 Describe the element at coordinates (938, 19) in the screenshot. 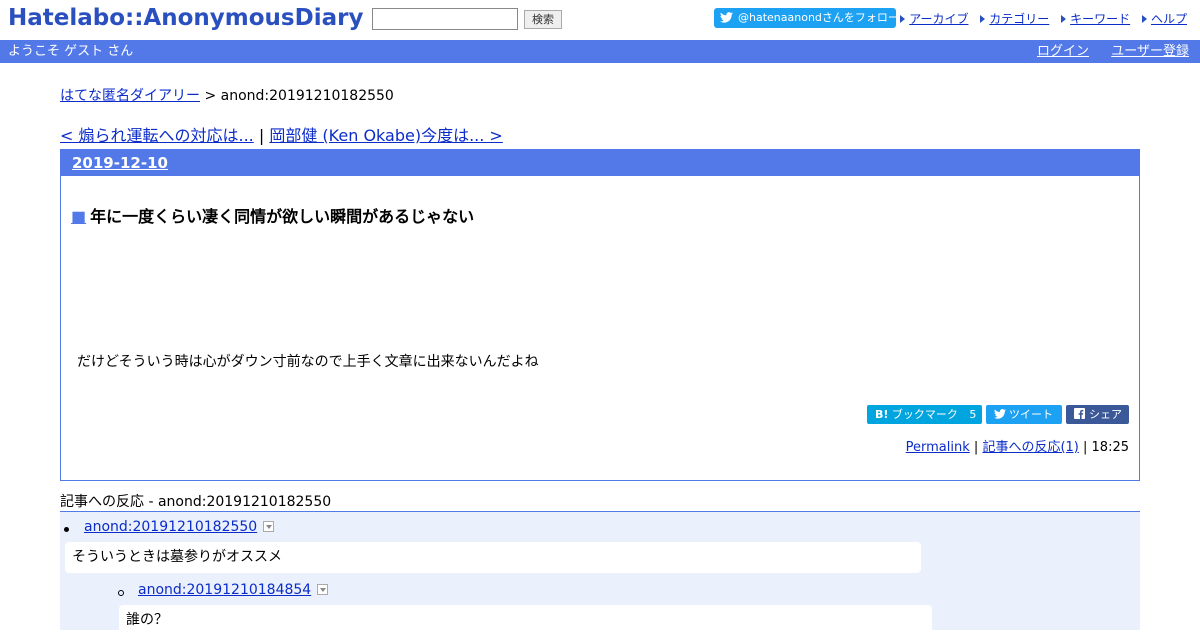

I see `archive-link: アーカイブ` at that location.